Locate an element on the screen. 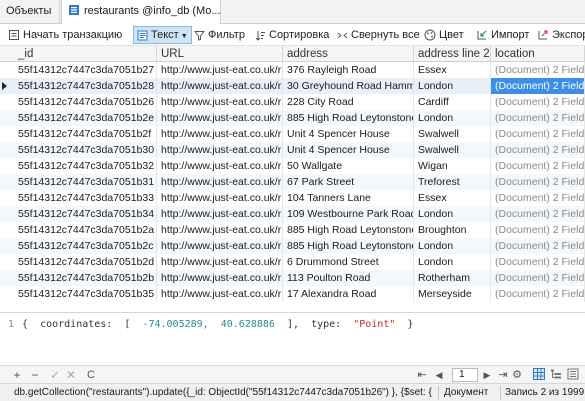 This screenshot has height=401, width=585. column-header-id: _id is located at coordinates (85, 54).